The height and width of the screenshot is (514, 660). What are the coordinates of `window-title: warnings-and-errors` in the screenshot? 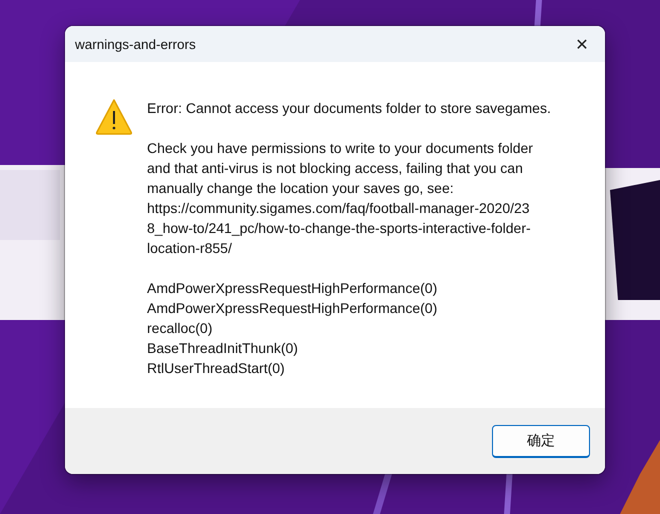 It's located at (135, 44).